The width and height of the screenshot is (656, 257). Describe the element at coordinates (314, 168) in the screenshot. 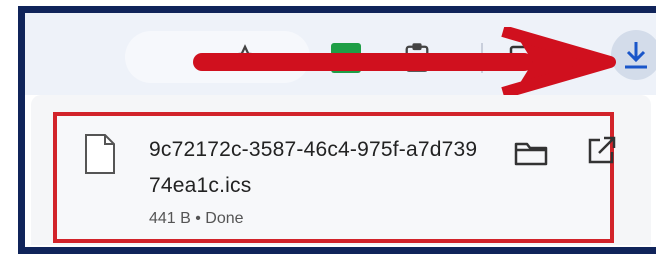

I see `download-filename: 9c72172c-3587-46c4-975f-a7d73974ea1c.ics` at that location.